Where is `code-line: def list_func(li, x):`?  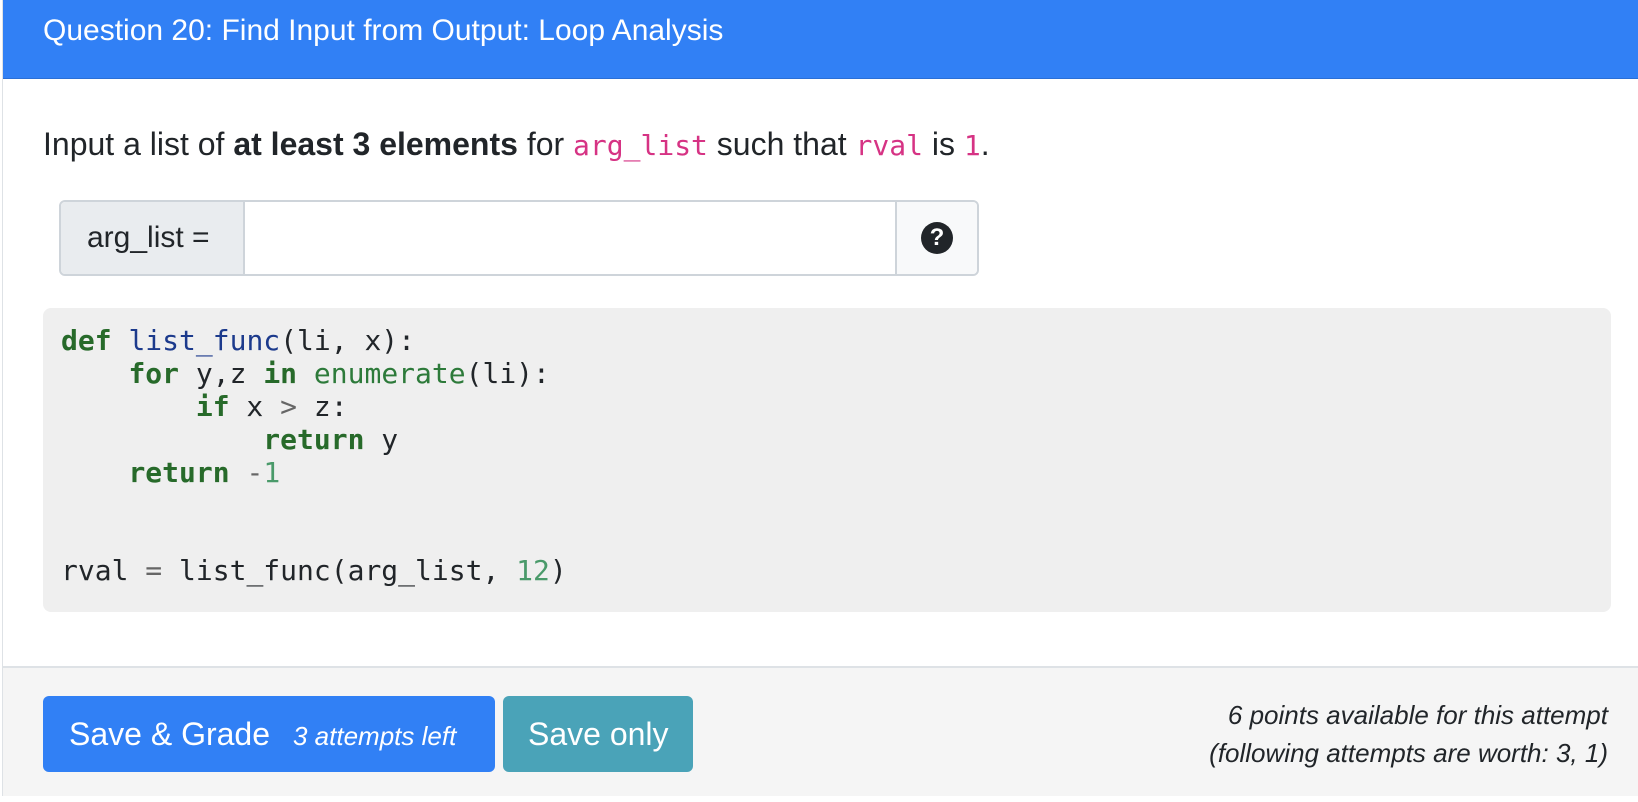
code-line: def list_func(li, x): is located at coordinates (238, 340).